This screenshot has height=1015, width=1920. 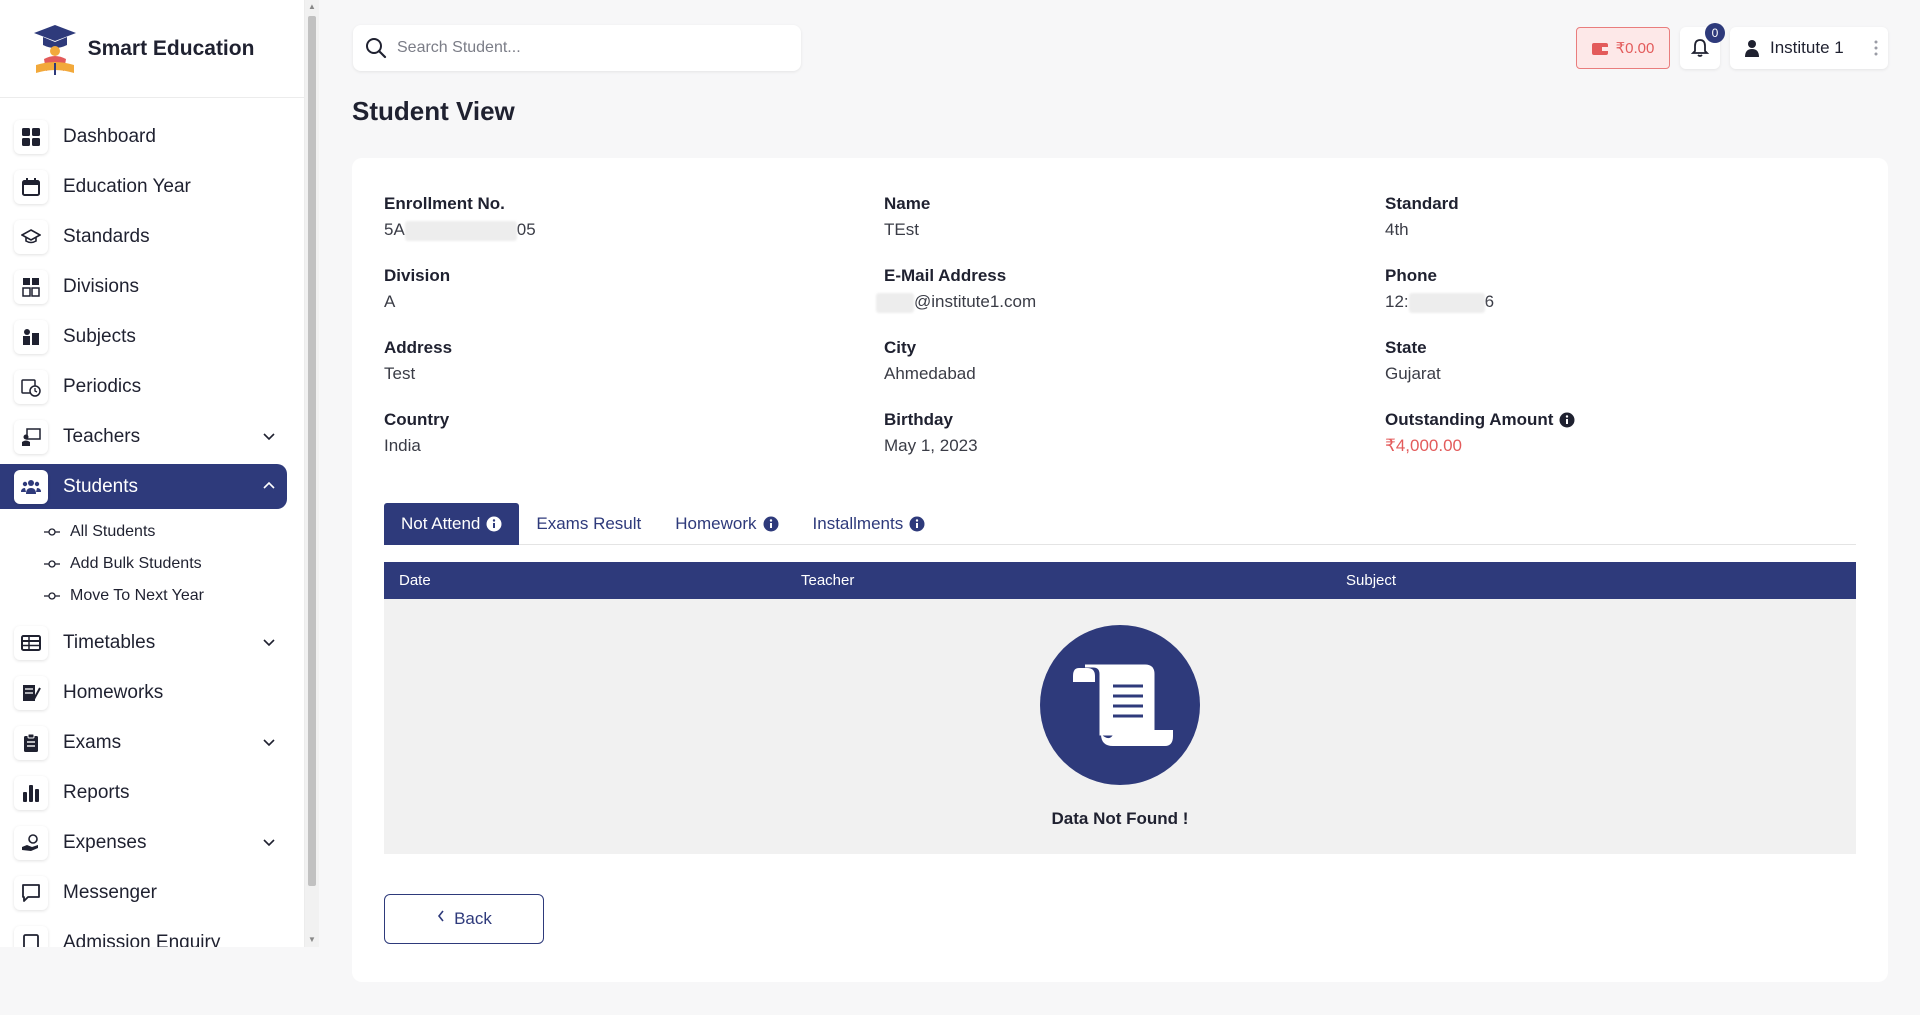 I want to click on user-icon, so click(x=1752, y=48).